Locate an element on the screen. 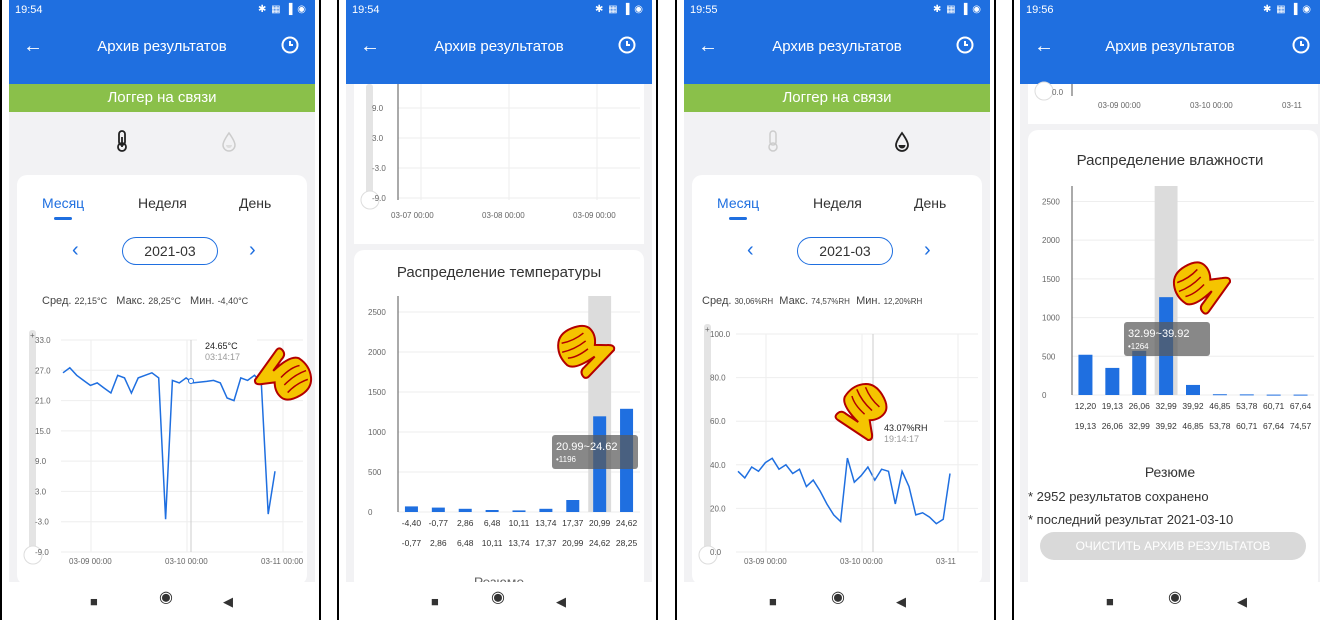  bin-from-label: 10,11 is located at coordinates (519, 523).